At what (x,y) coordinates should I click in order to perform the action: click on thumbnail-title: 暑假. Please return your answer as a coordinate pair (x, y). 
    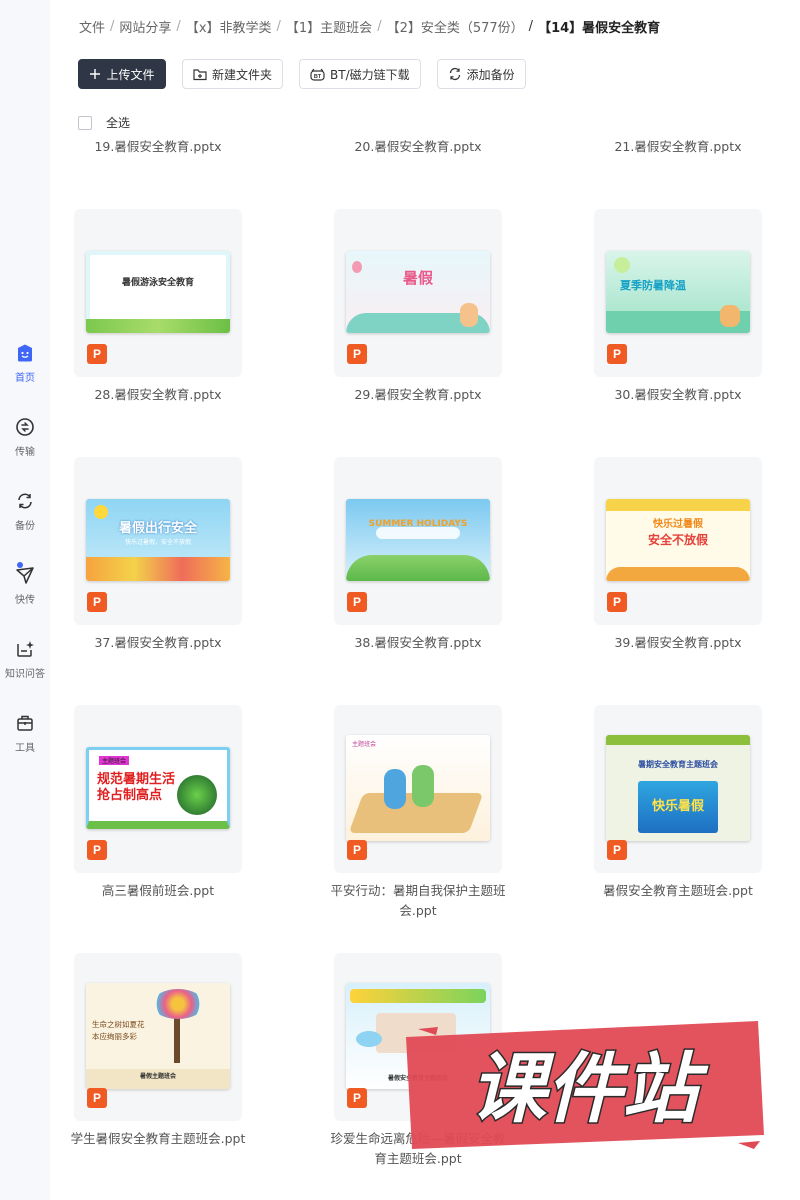
    Looking at the image, I should click on (417, 278).